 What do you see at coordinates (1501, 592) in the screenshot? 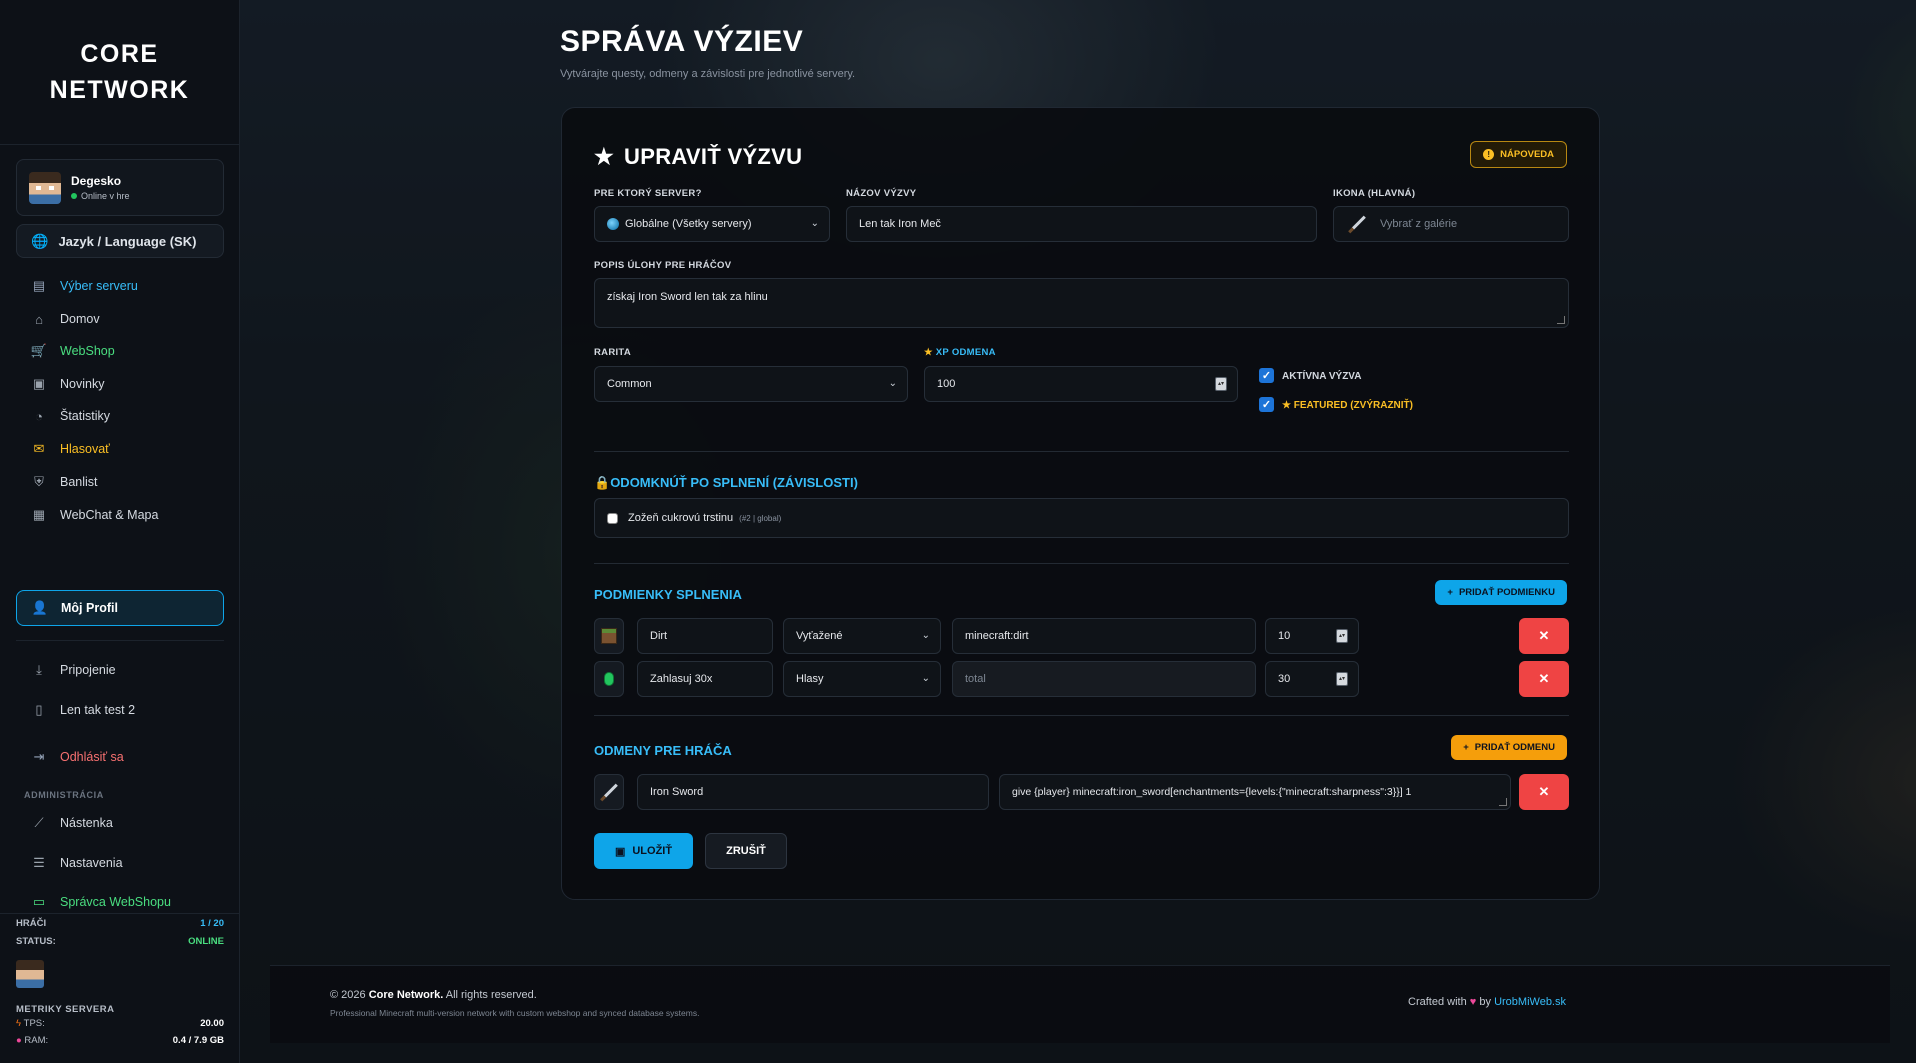
I see `add-condition-button: + PRIDAŤ PODMIENKU` at bounding box center [1501, 592].